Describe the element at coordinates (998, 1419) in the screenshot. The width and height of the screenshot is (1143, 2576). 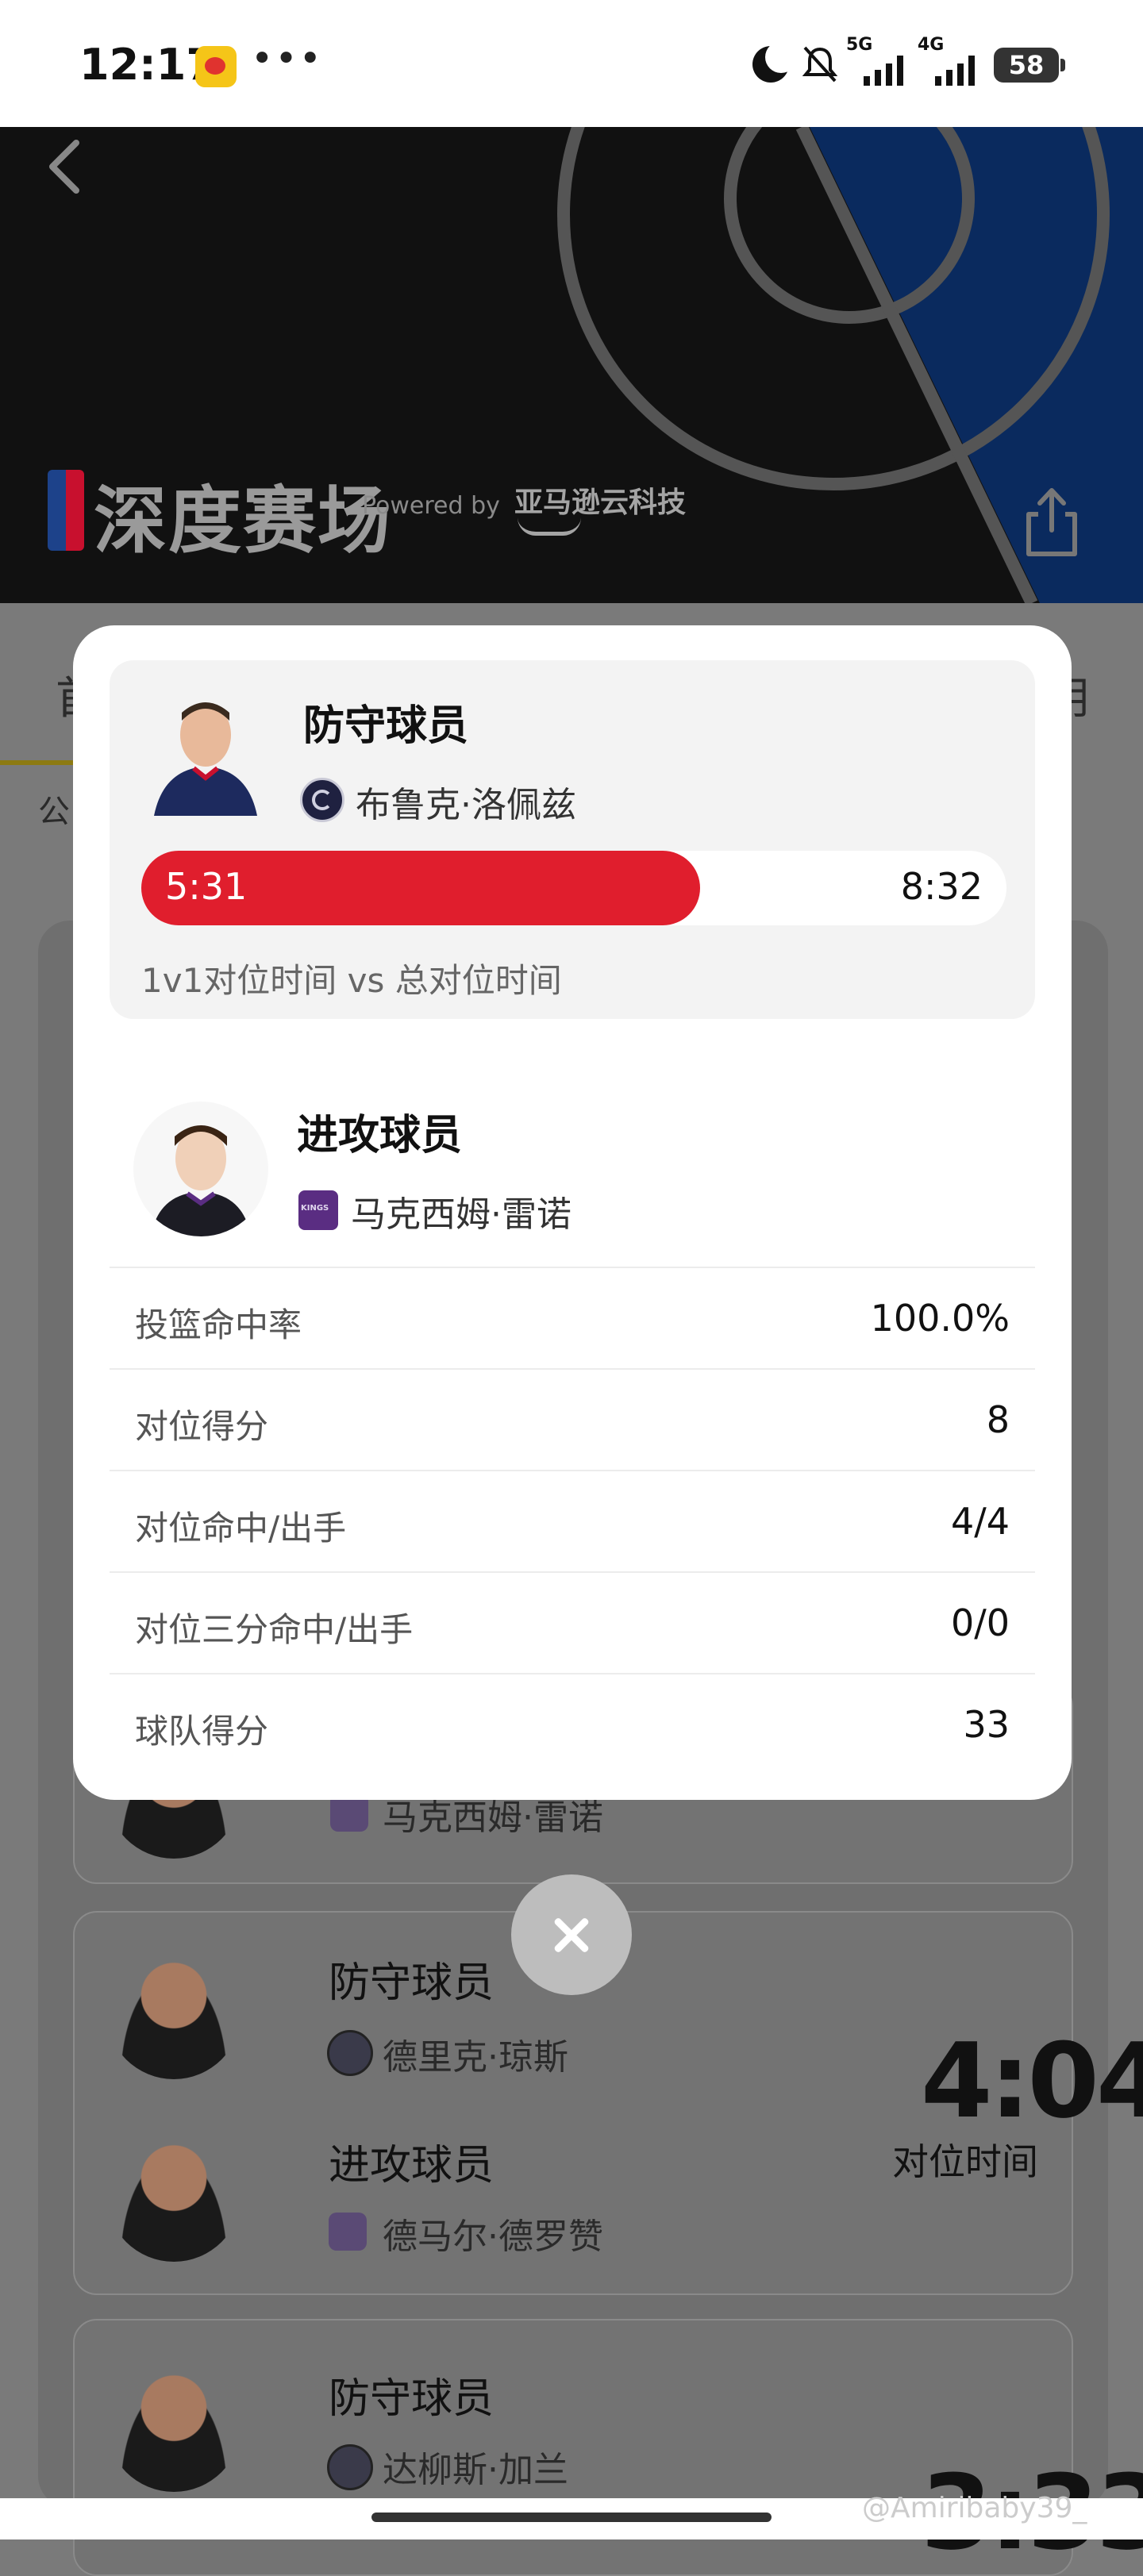
I see `stat-value: 8` at that location.